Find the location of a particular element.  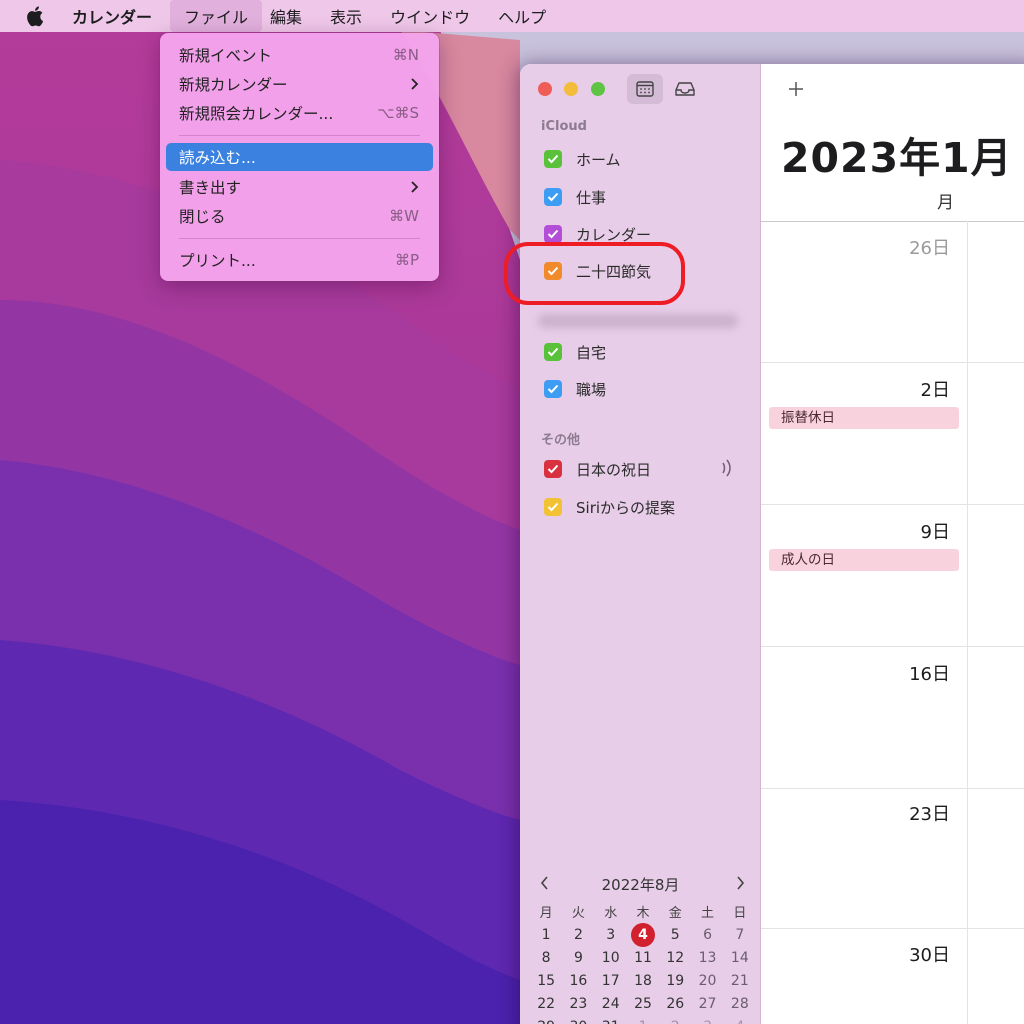

mini-weekday: 日 is located at coordinates (740, 913).